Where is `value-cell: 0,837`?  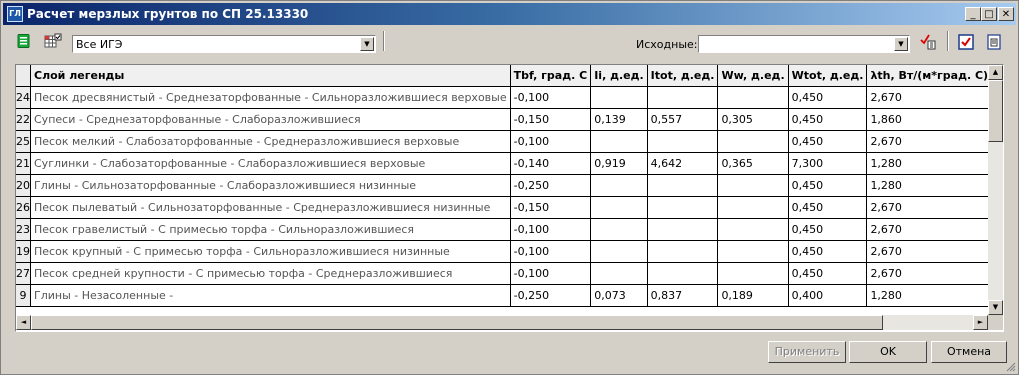
value-cell: 0,837 is located at coordinates (683, 295).